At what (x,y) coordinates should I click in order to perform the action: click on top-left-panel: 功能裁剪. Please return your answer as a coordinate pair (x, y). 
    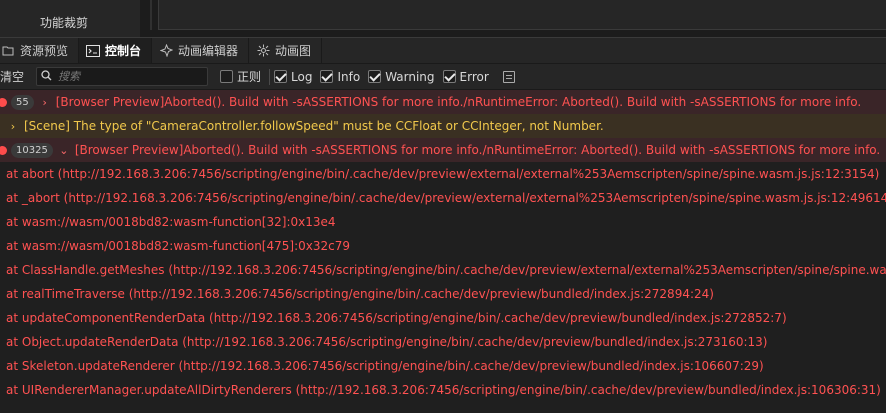
    Looking at the image, I should click on (70, 18).